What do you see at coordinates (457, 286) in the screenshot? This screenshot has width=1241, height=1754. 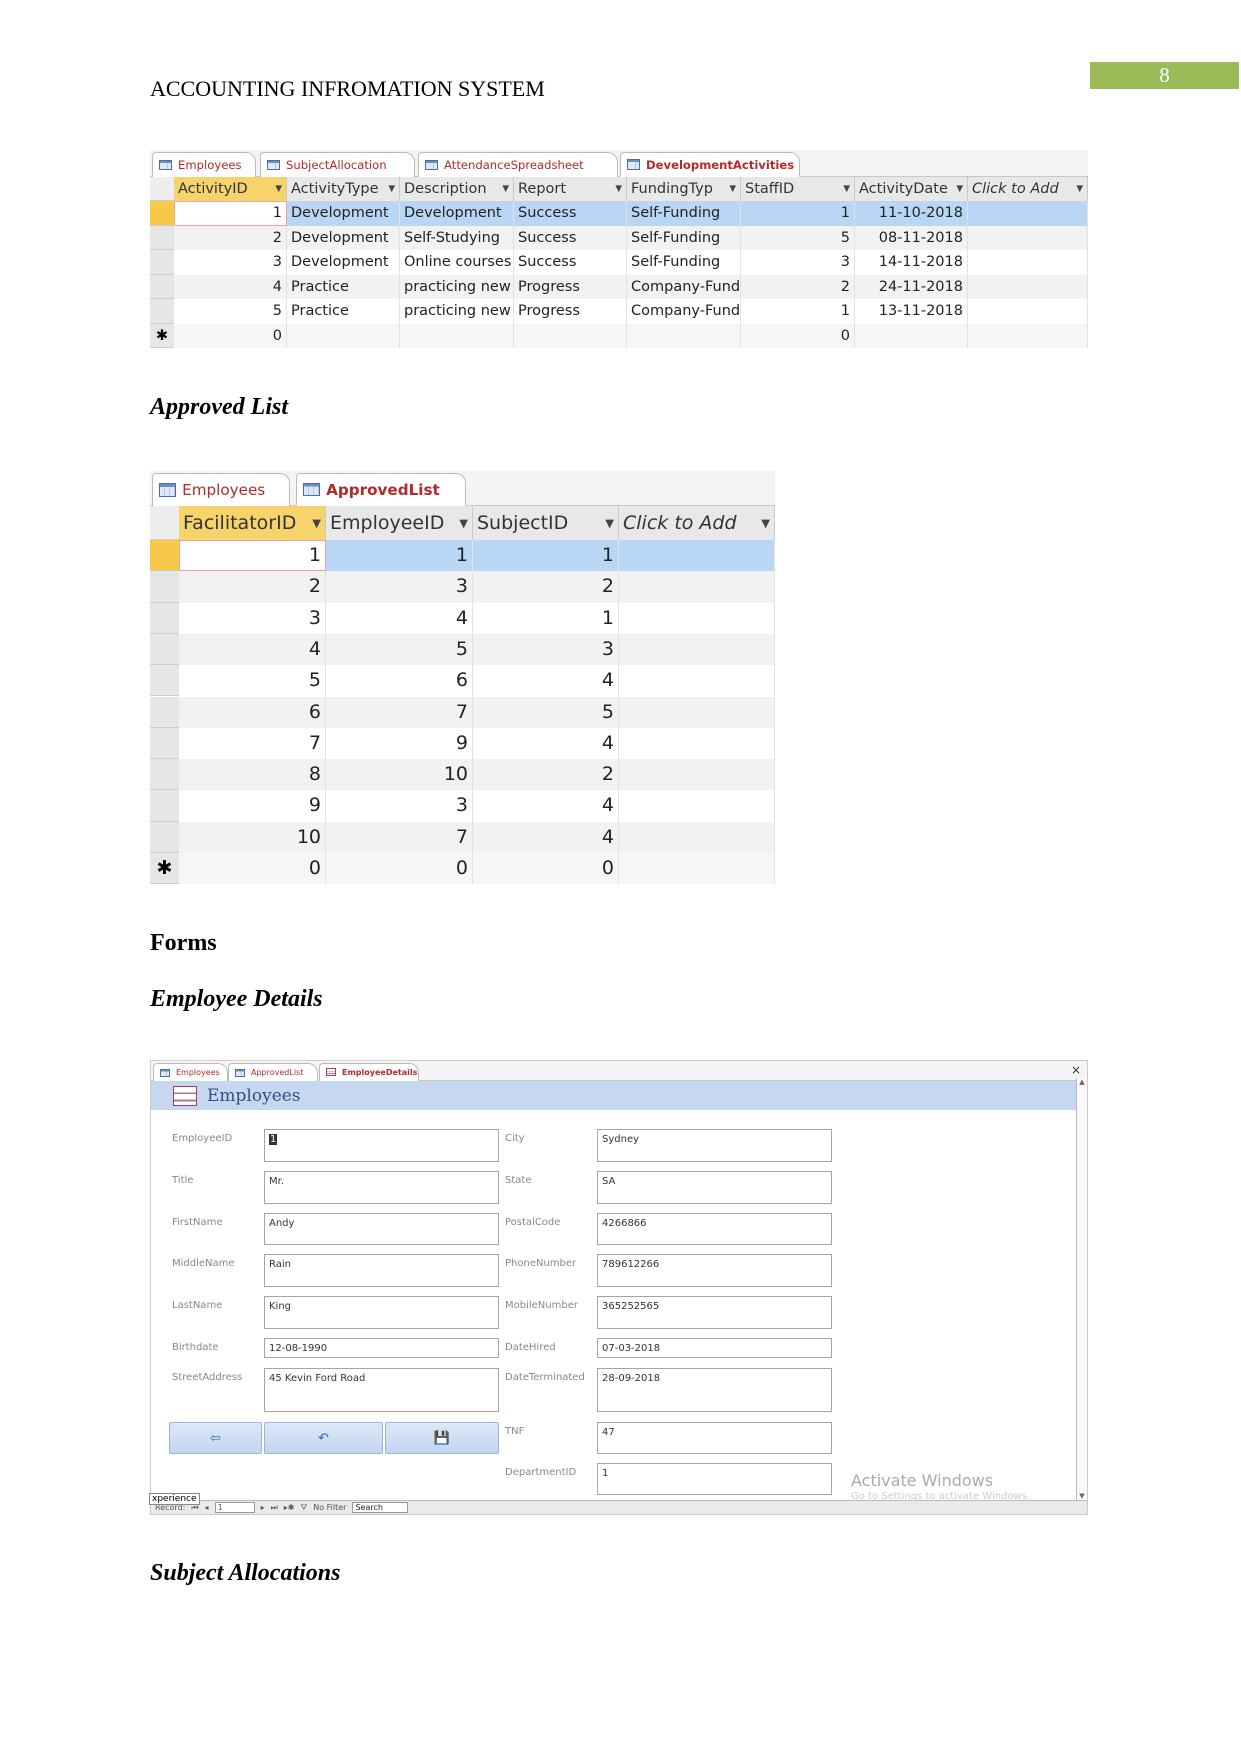 I see `table-cell: practicing new` at bounding box center [457, 286].